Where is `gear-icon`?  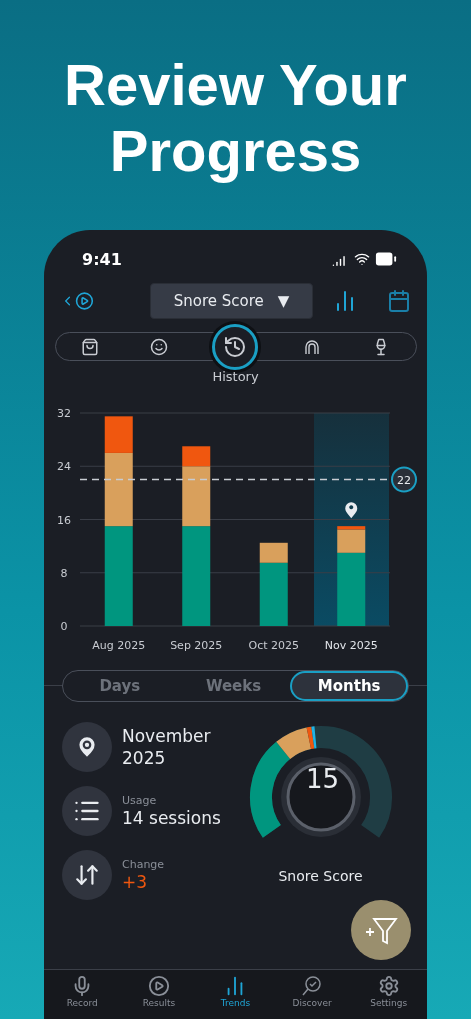
gear-icon is located at coordinates (388, 986).